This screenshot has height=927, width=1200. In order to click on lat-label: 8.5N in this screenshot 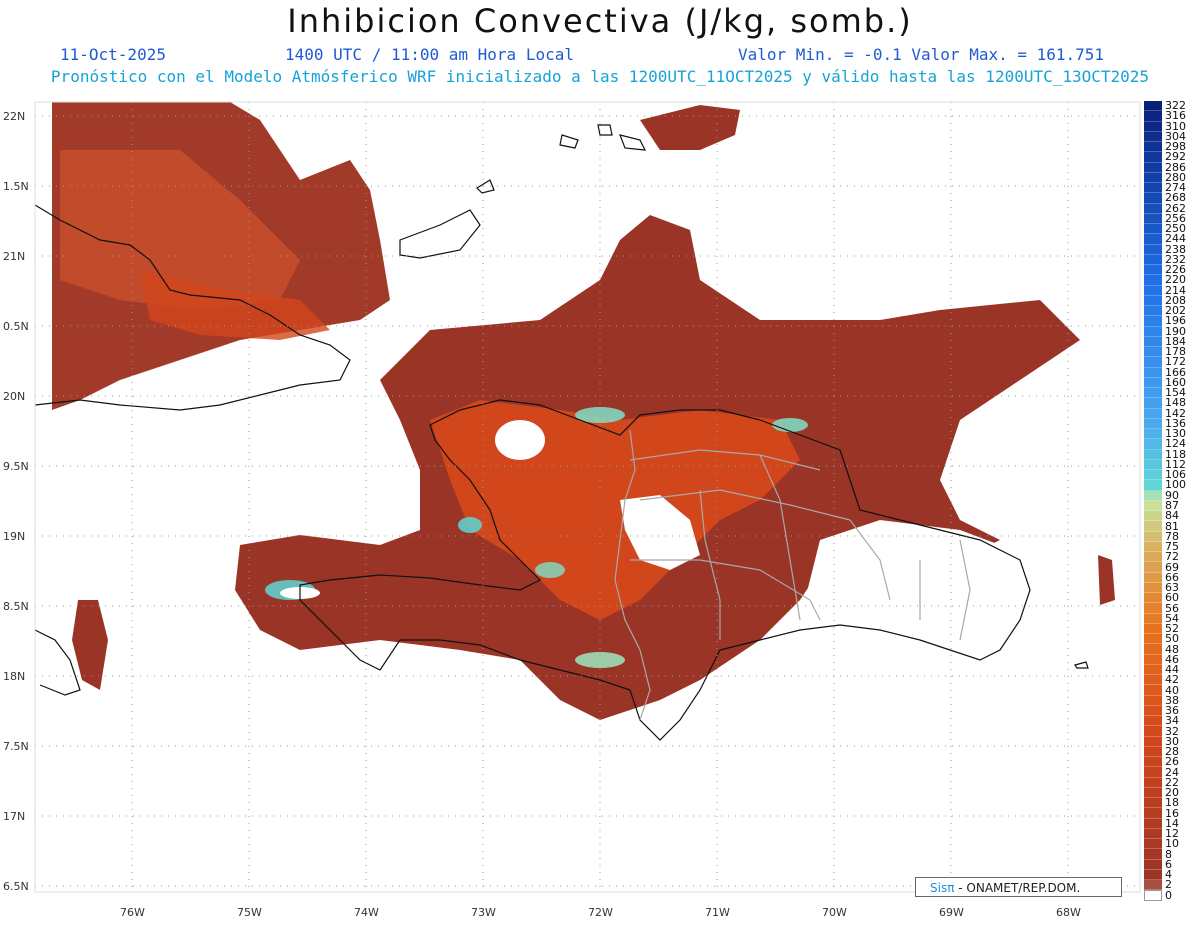, I will do `click(16, 606)`.